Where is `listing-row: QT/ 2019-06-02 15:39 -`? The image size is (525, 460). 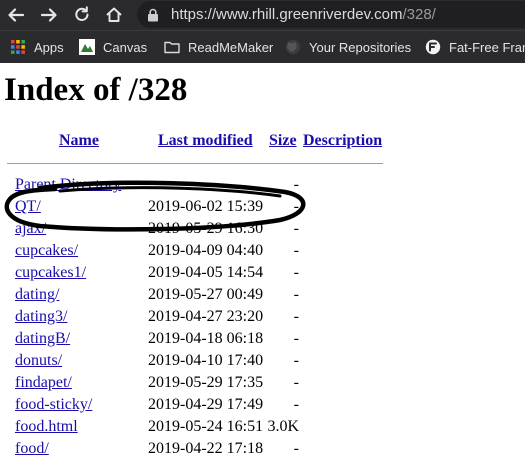
listing-row: QT/ 2019-06-02 15:39 - is located at coordinates (200, 207).